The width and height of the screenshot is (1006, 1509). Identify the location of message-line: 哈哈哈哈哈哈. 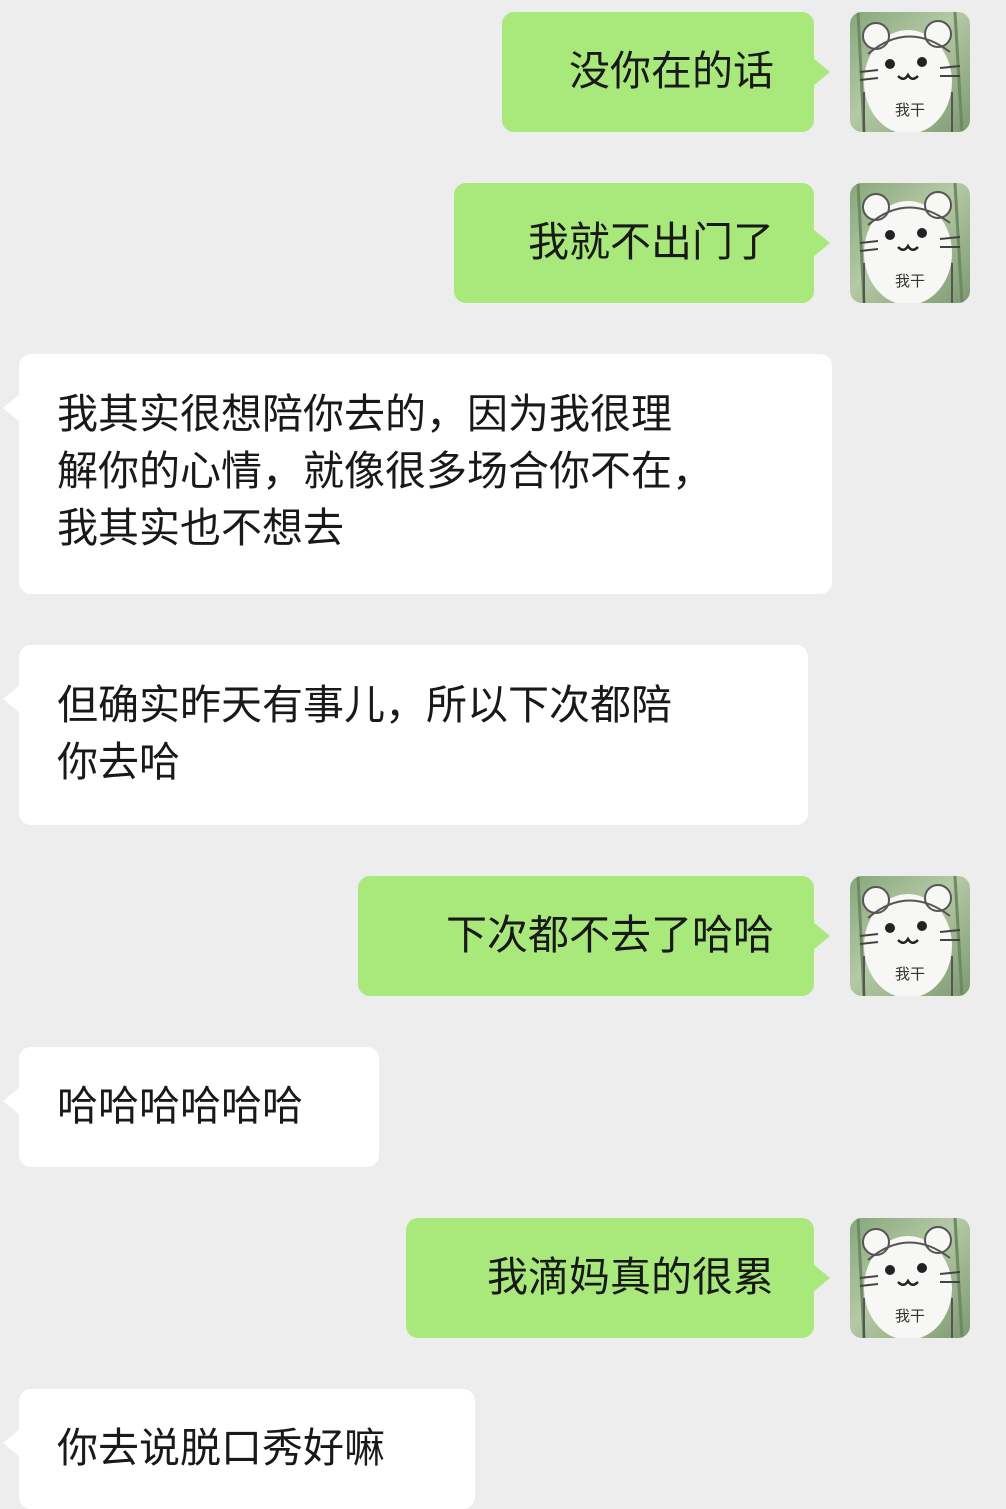
(180, 1106).